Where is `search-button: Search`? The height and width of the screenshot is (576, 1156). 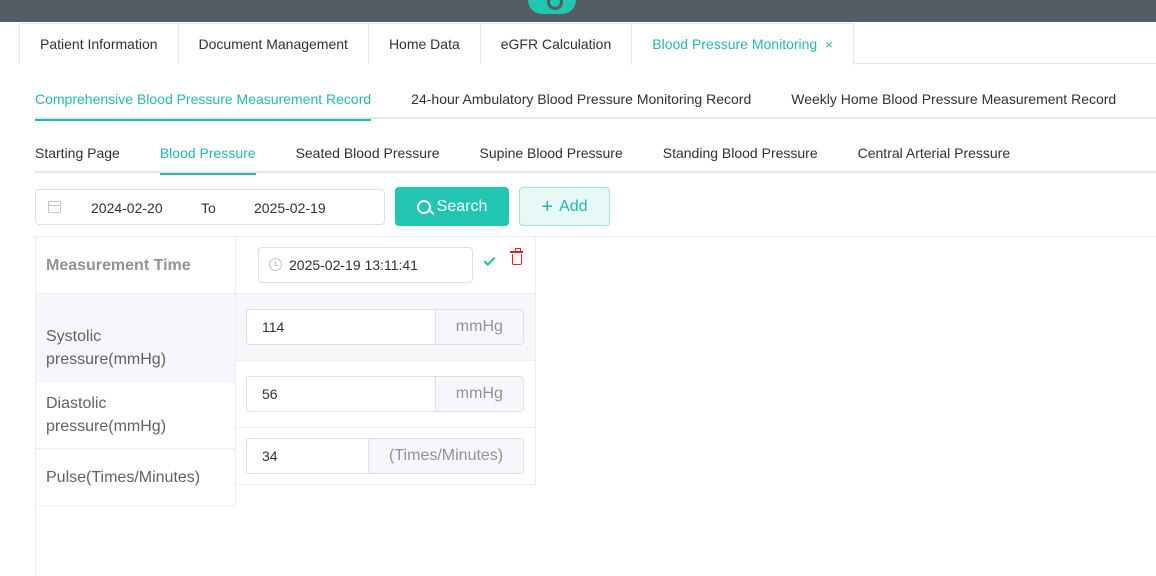
search-button: Search is located at coordinates (452, 206).